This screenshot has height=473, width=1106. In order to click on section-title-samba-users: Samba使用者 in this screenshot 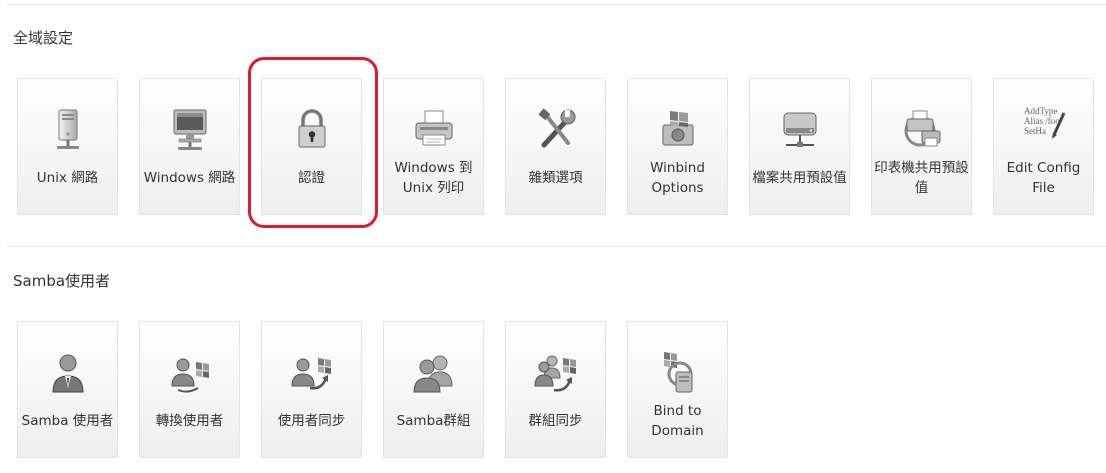, I will do `click(62, 281)`.